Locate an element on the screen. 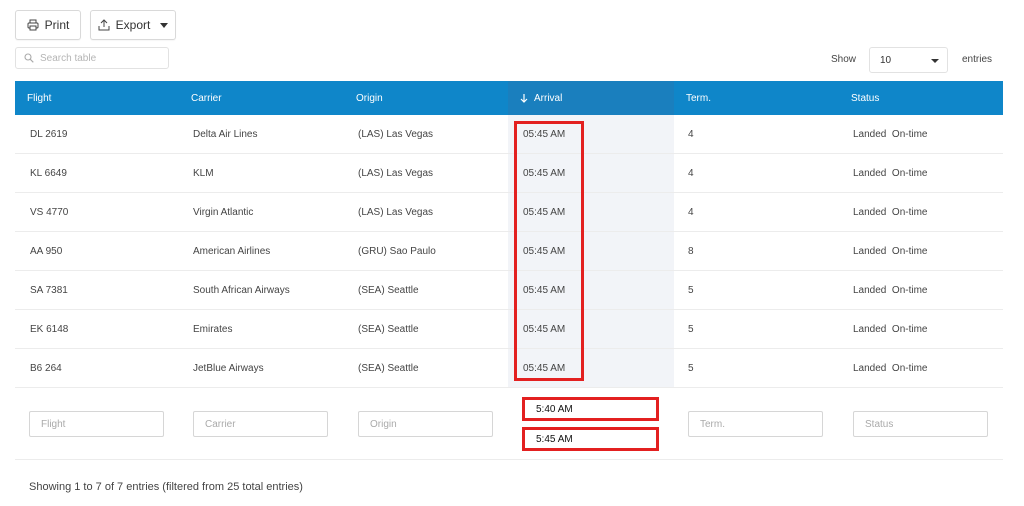 This screenshot has height=506, width=1024. cell-term: 8 is located at coordinates (691, 251).